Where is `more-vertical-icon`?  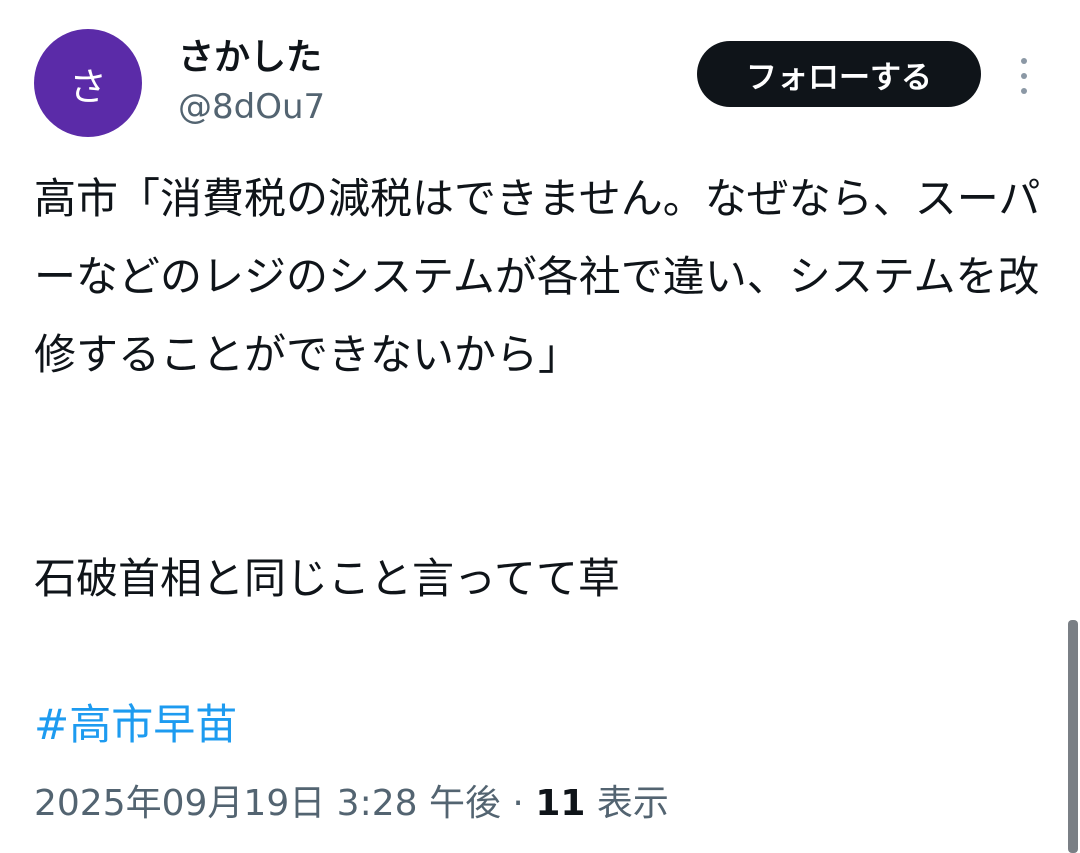
more-vertical-icon is located at coordinates (1024, 76).